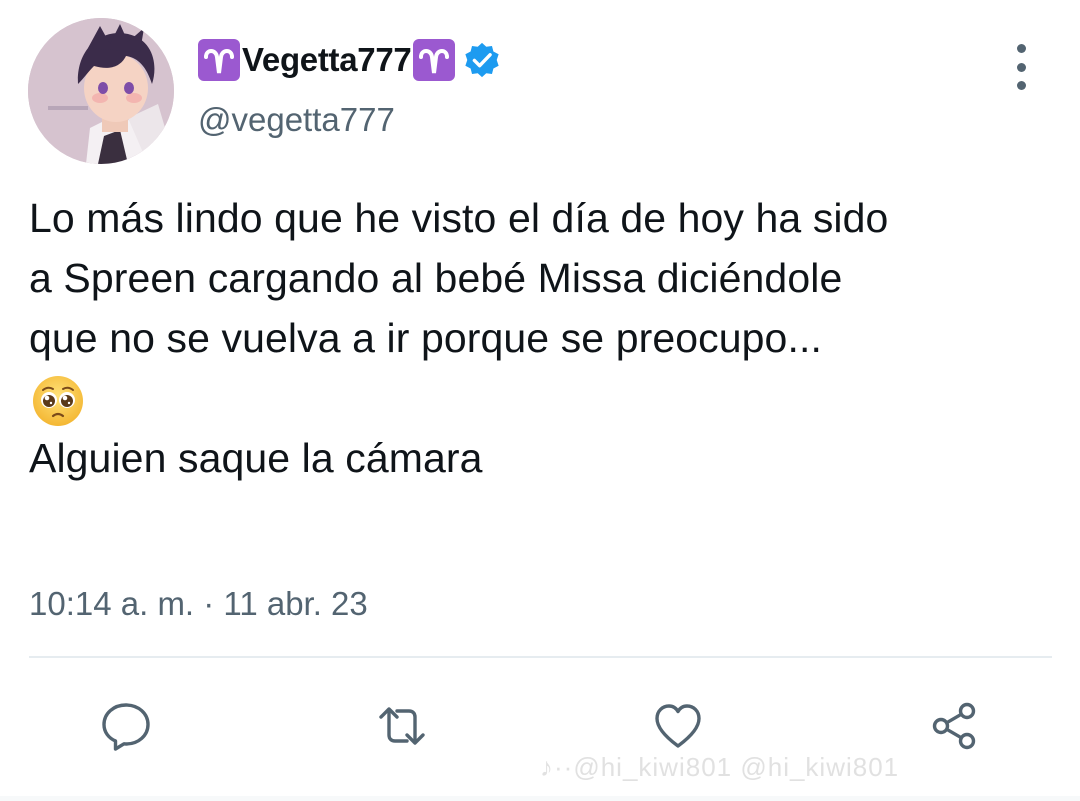 The height and width of the screenshot is (801, 1080). What do you see at coordinates (256, 458) in the screenshot?
I see `tweet-text-line: Alguien saque la cámara` at bounding box center [256, 458].